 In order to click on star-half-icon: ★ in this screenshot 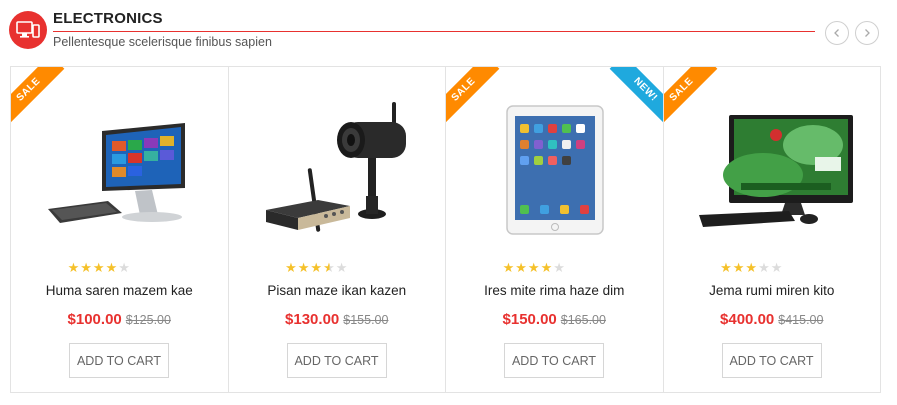, I will do `click(329, 267)`.